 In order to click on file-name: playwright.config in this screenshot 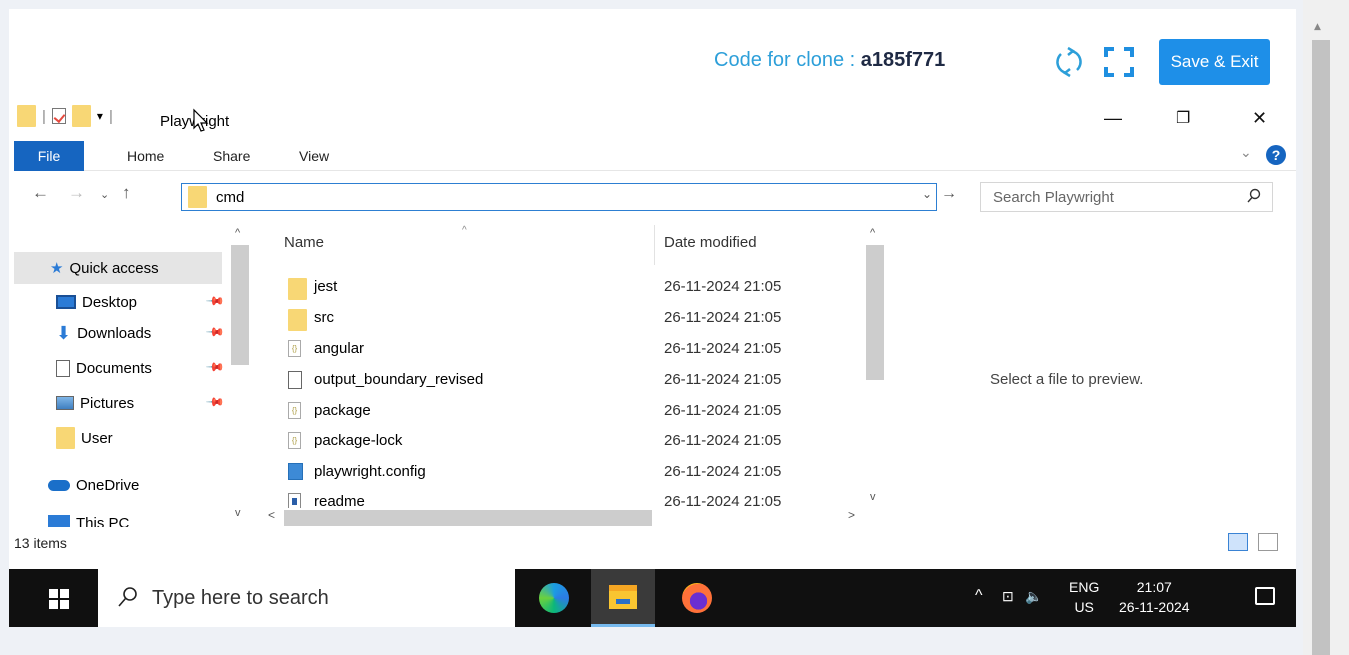, I will do `click(370, 471)`.